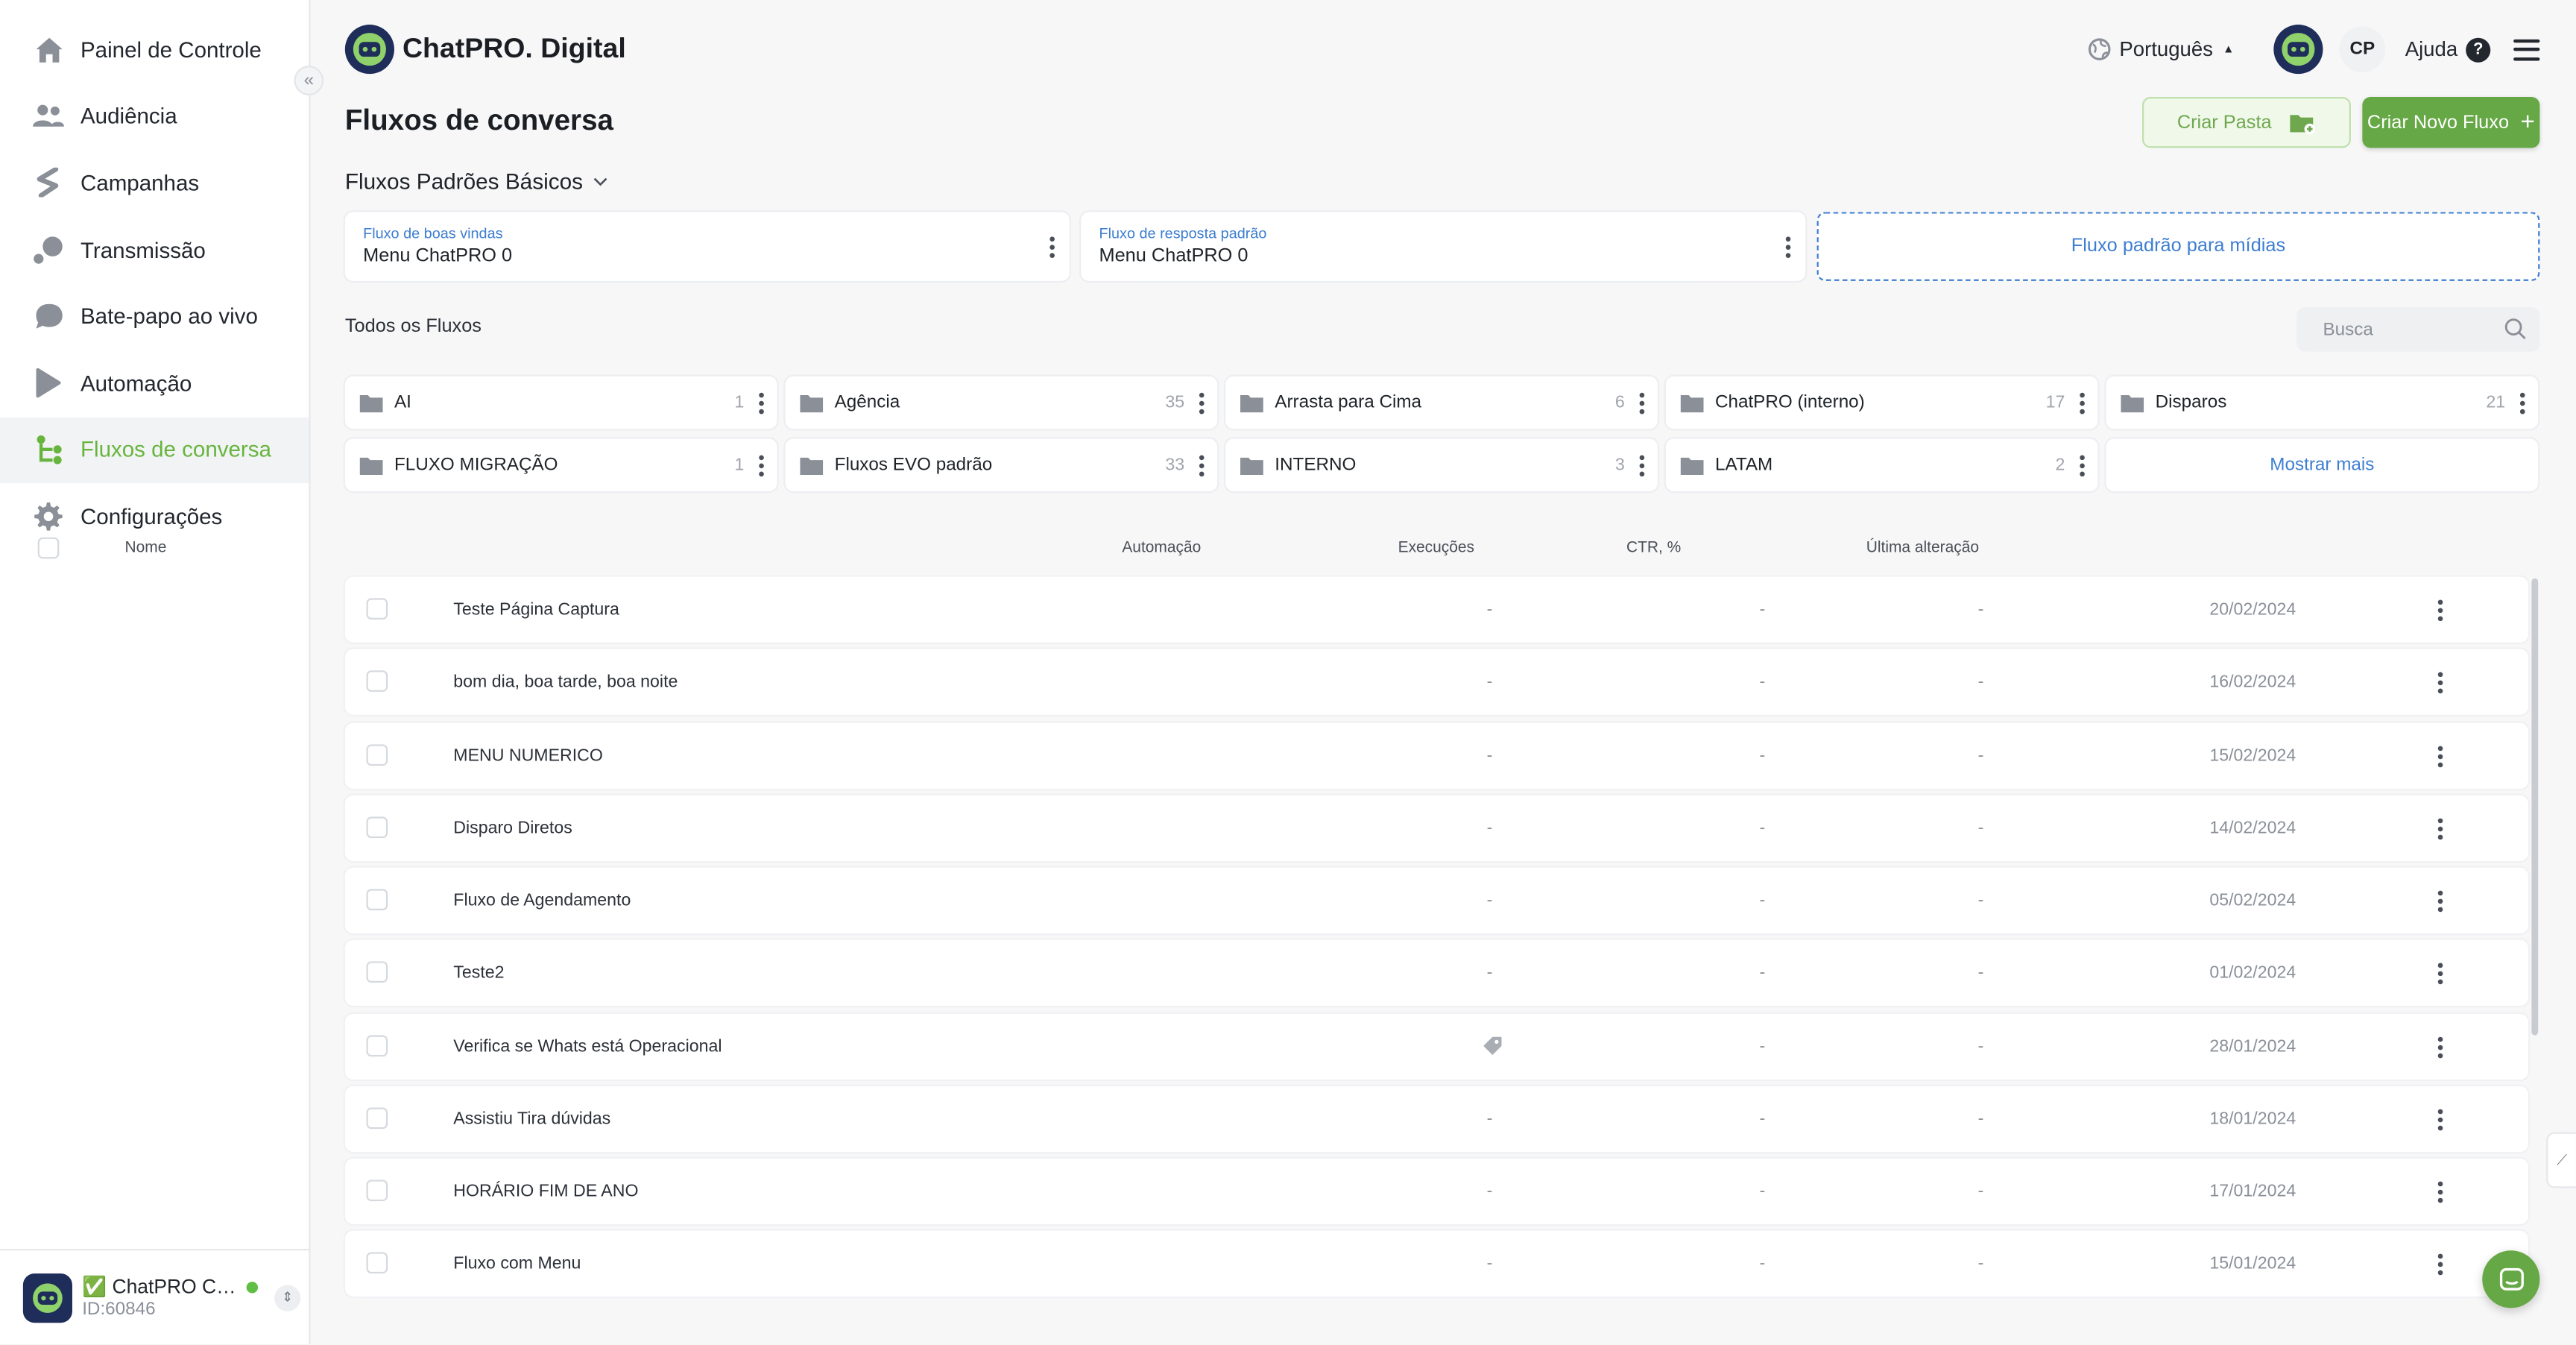  I want to click on column-name: Nome, so click(146, 548).